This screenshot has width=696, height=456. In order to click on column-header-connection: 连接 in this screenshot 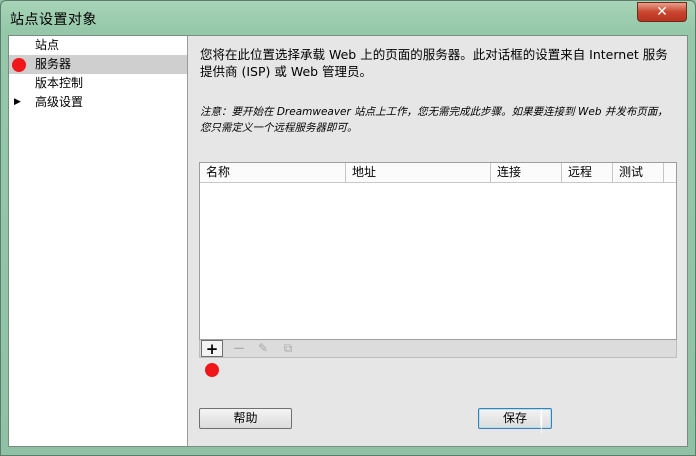, I will do `click(526, 172)`.